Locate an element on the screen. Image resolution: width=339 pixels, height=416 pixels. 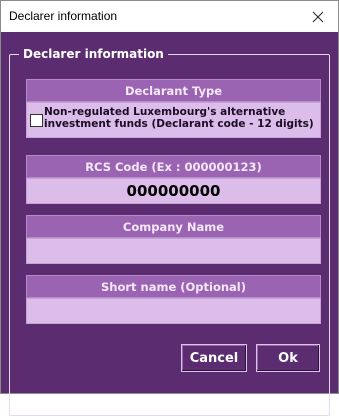
short-name-field is located at coordinates (173, 311).